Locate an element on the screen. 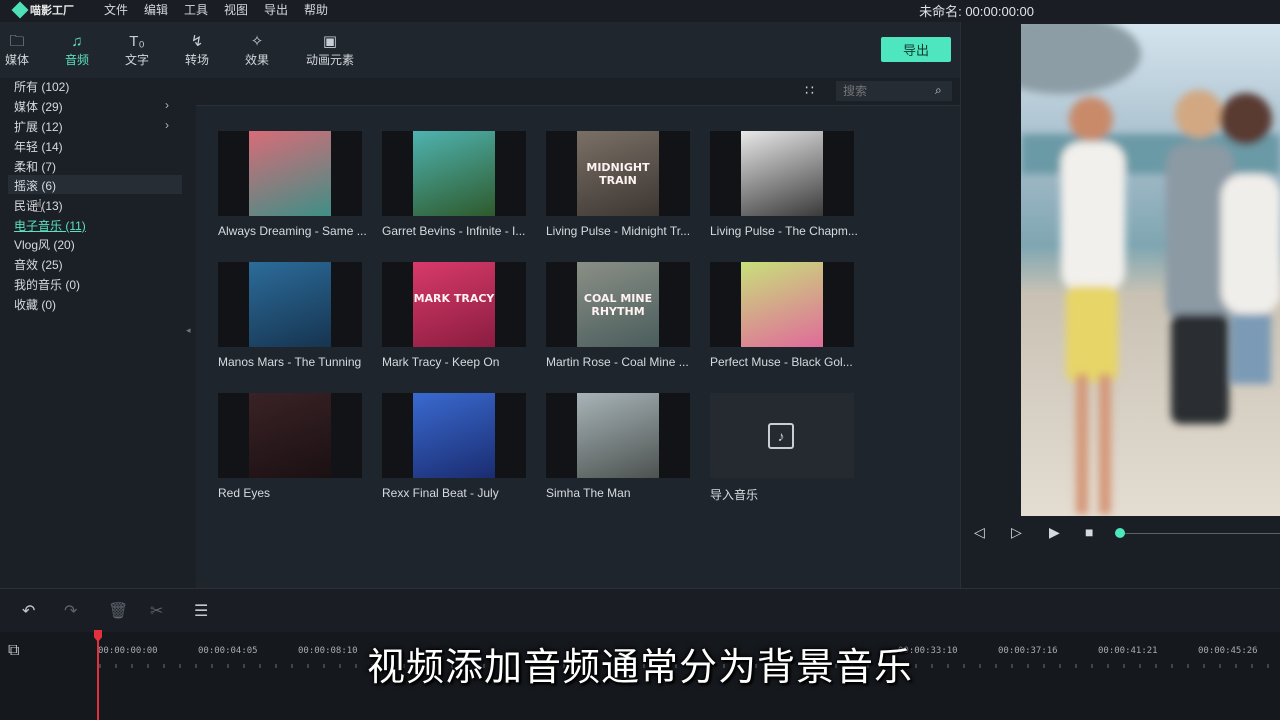 Image resolution: width=1280 pixels, height=720 pixels. tab-media-label: 媒体 is located at coordinates (16, 60).